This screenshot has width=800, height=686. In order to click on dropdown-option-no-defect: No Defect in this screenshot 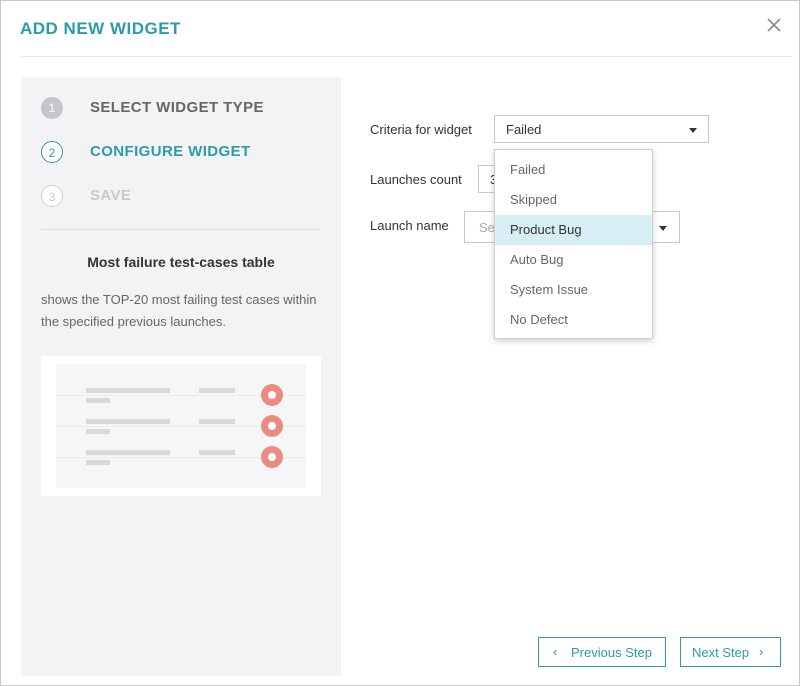, I will do `click(573, 320)`.